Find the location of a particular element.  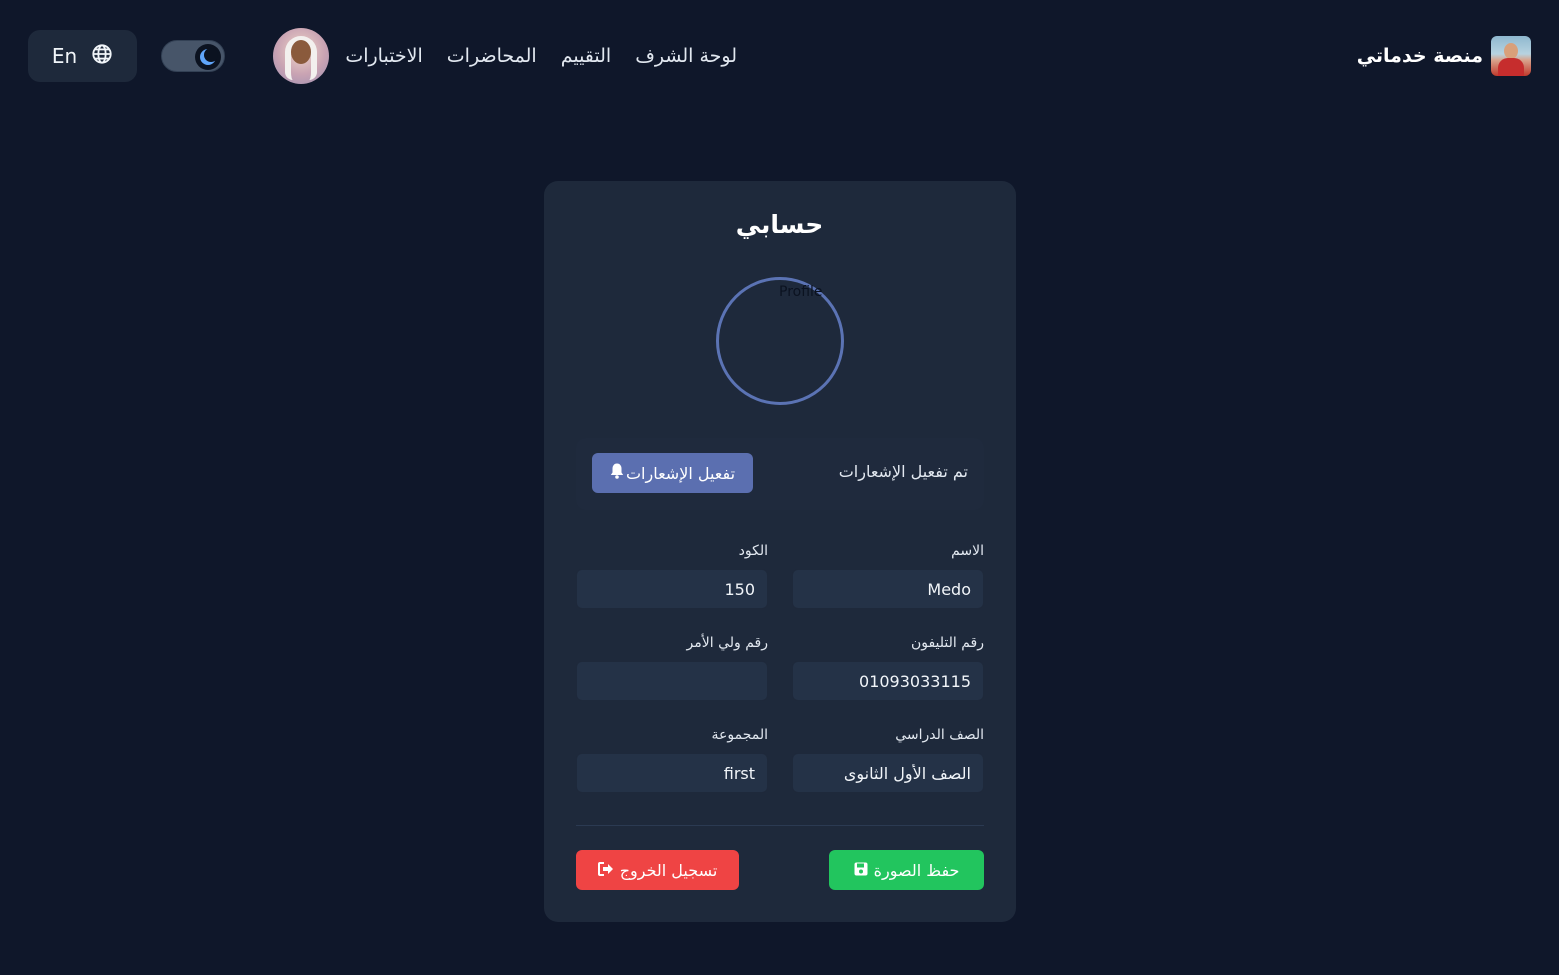

code-label: الكود is located at coordinates (753, 551).